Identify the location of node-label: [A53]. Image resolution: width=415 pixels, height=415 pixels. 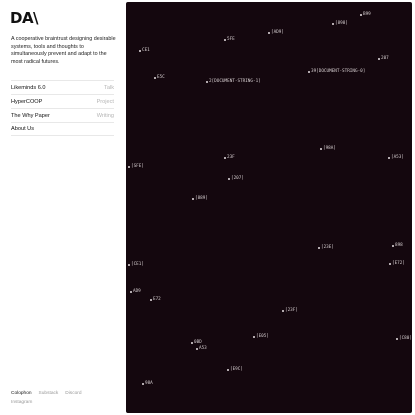
(397, 157).